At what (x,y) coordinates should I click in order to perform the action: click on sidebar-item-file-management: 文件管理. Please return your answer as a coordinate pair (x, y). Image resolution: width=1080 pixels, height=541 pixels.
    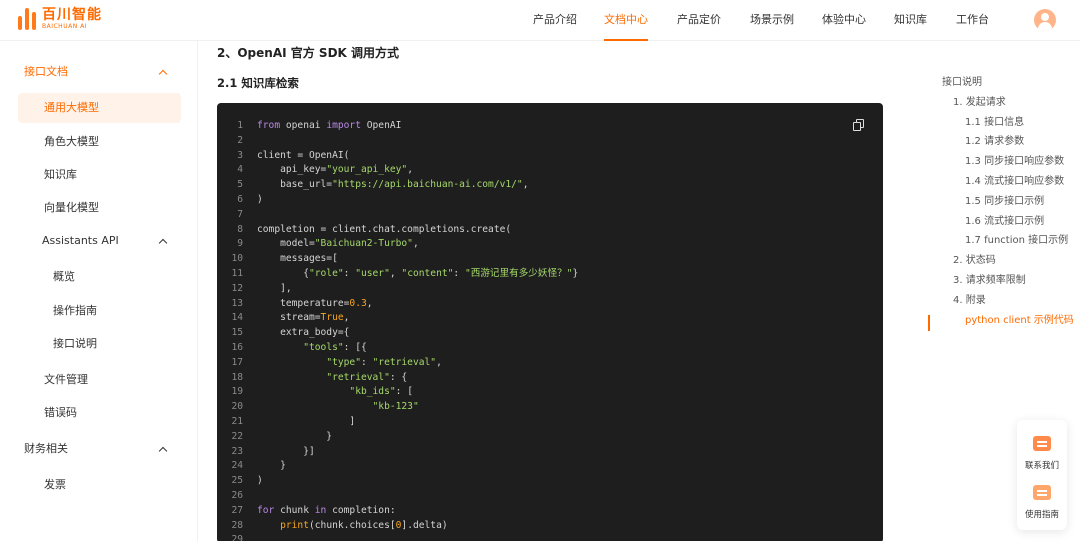
    Looking at the image, I should click on (66, 380).